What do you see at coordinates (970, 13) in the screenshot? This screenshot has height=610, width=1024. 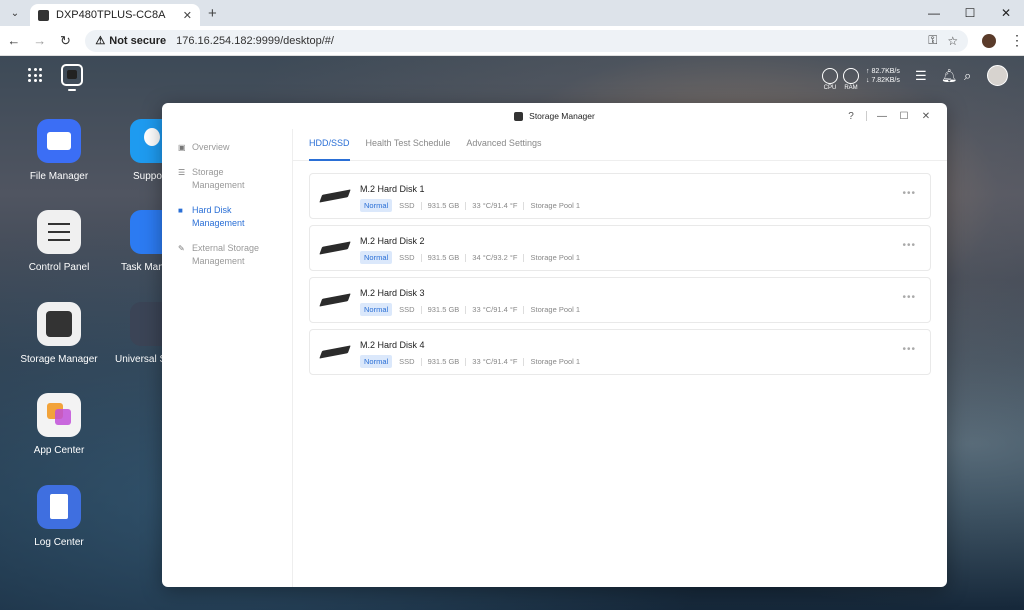 I see `maximize-icon: ☐` at bounding box center [970, 13].